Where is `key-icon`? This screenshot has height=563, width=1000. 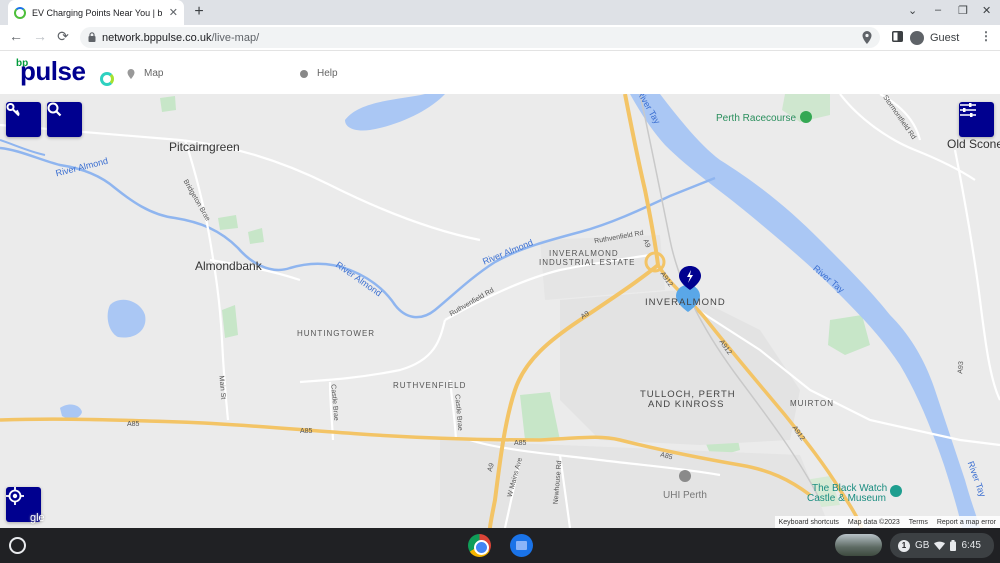 key-icon is located at coordinates (13, 110).